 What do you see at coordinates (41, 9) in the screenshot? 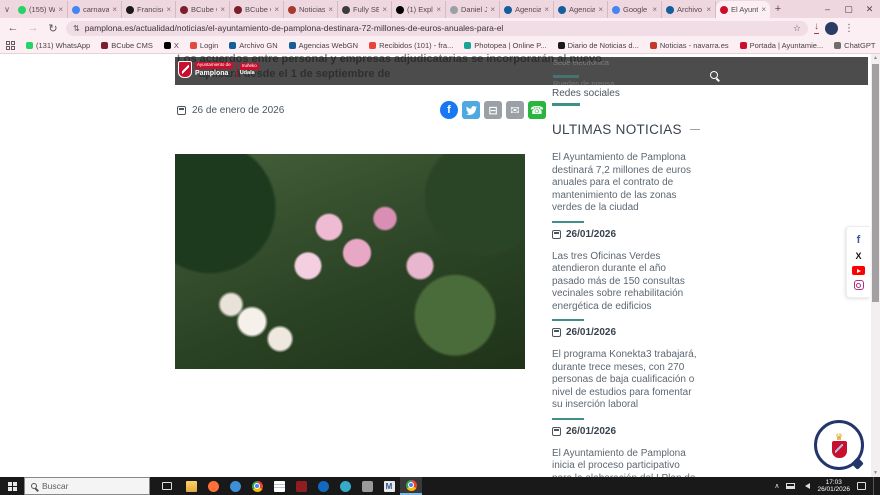
I see `browser-tab: (155) Wh ×` at bounding box center [41, 9].